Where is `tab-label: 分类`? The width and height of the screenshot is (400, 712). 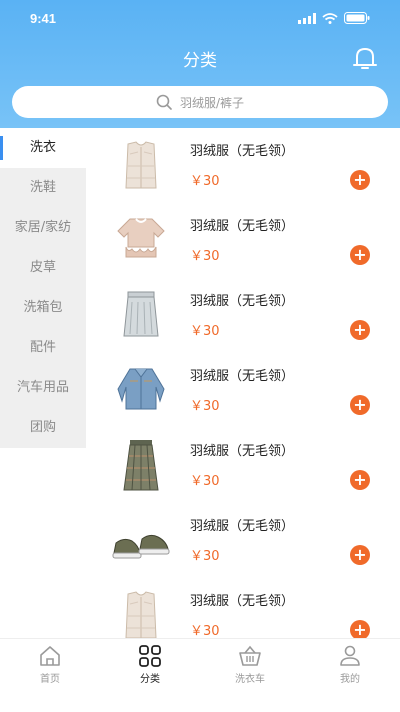 tab-label: 分类 is located at coordinates (150, 679).